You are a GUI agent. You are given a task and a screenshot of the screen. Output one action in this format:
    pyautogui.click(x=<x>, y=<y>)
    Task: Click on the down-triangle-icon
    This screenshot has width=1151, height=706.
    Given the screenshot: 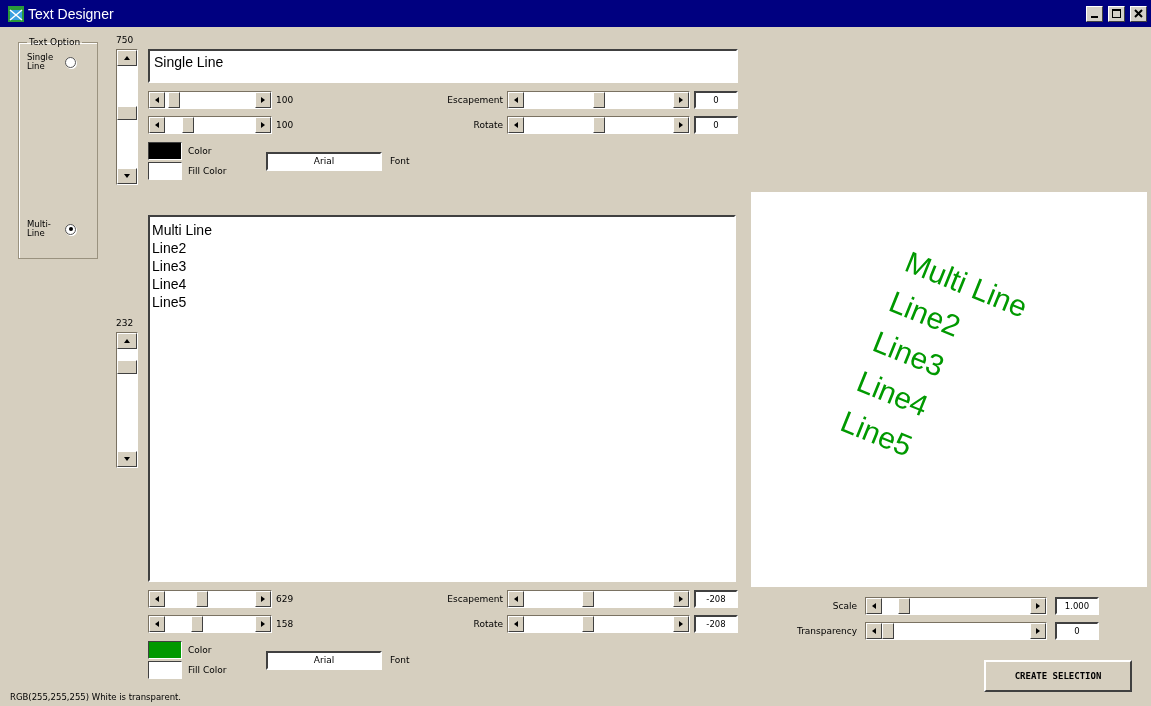 What is the action you would take?
    pyautogui.click(x=127, y=176)
    